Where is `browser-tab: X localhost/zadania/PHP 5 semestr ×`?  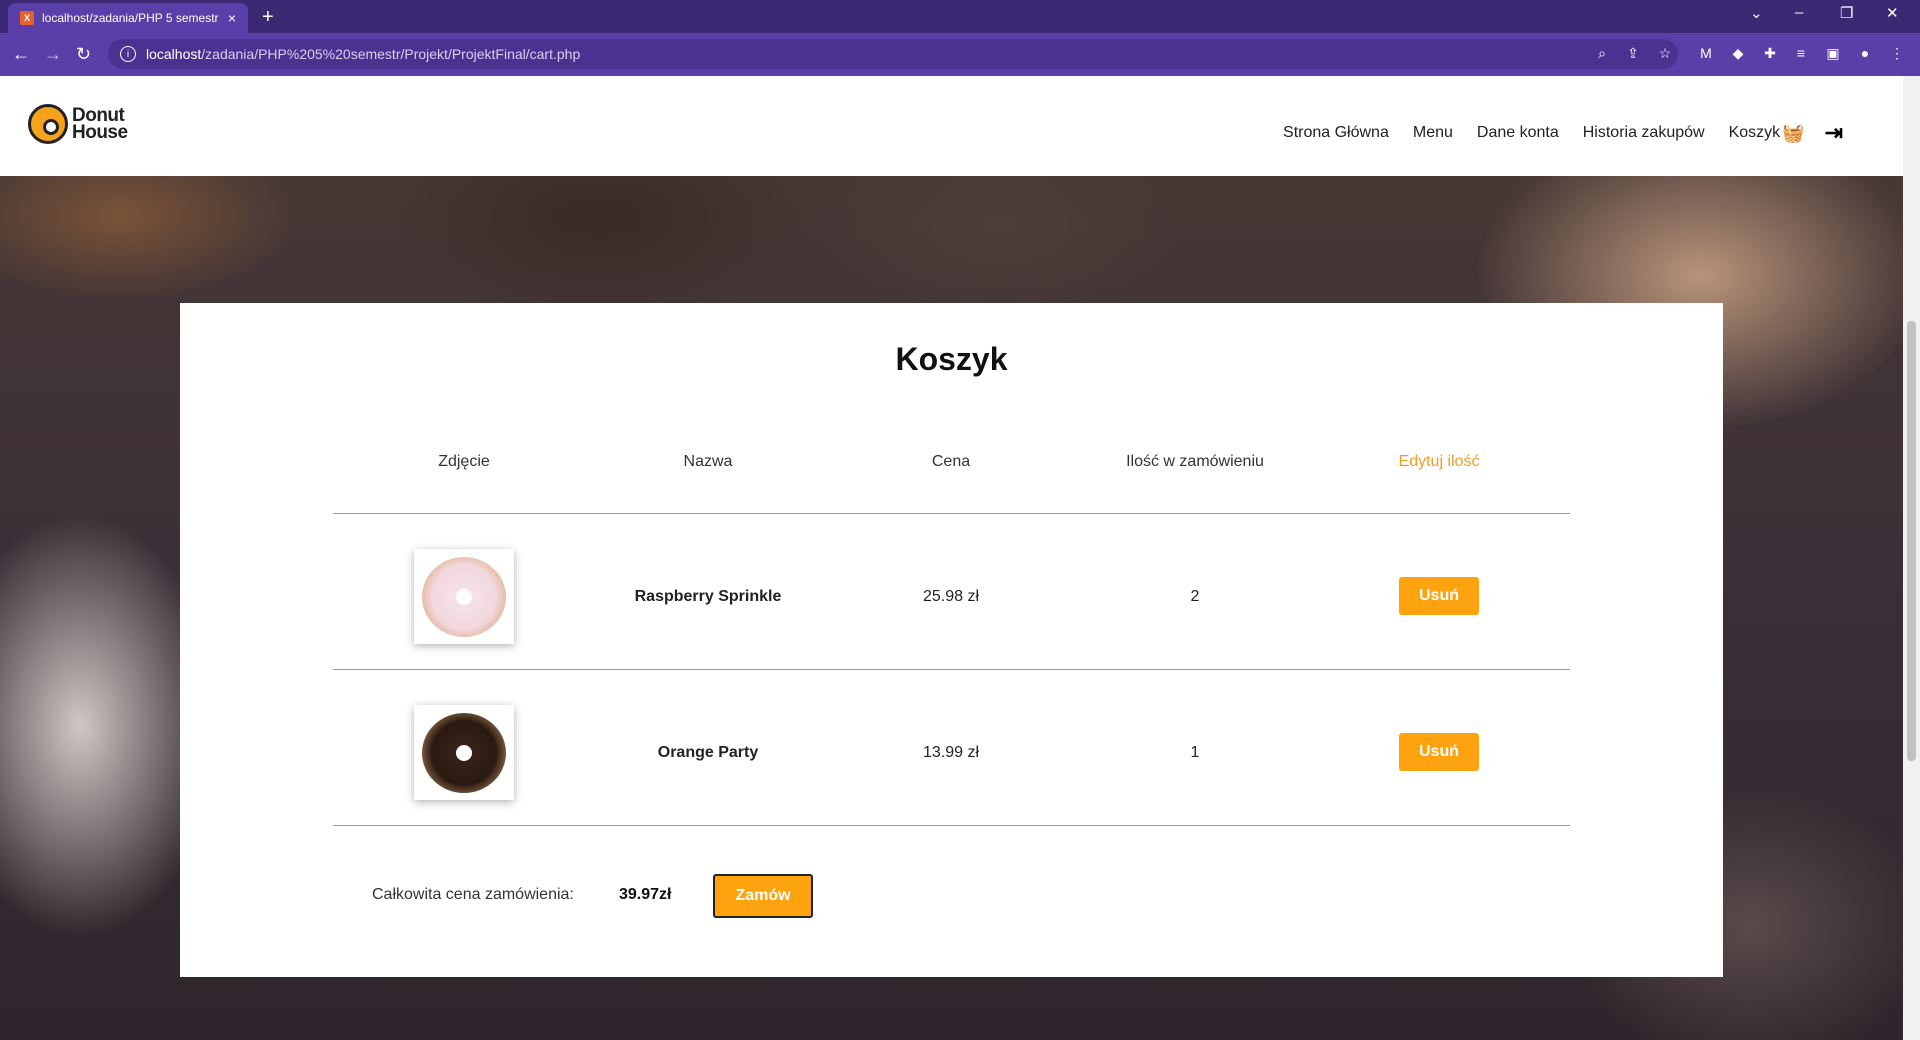 browser-tab: X localhost/zadania/PHP 5 semestr × is located at coordinates (128, 18).